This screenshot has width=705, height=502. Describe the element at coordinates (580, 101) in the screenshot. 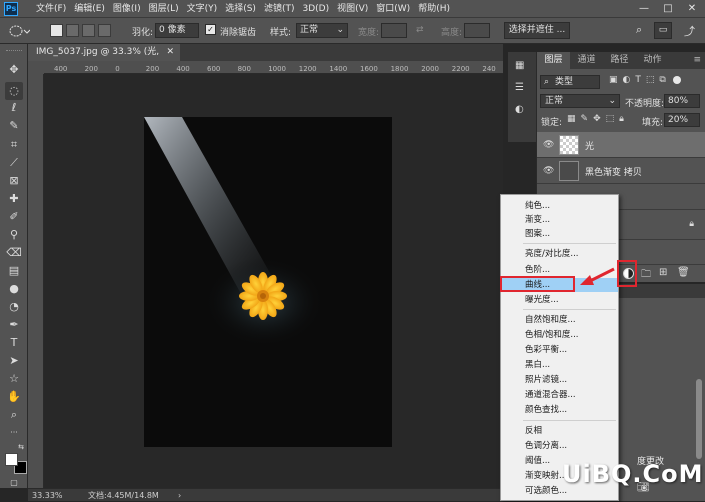

I see `blend-mode-select: 正常 ⌄` at that location.